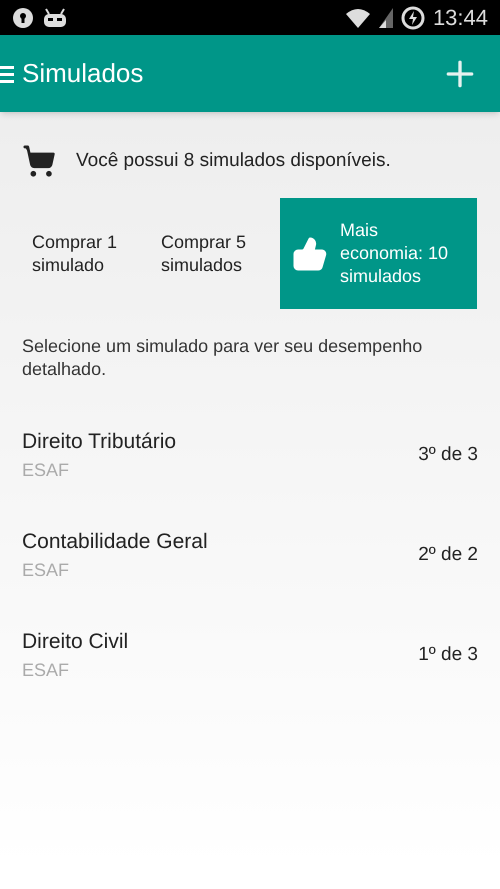  Describe the element at coordinates (357, 18) in the screenshot. I see `wifi-icon` at that location.